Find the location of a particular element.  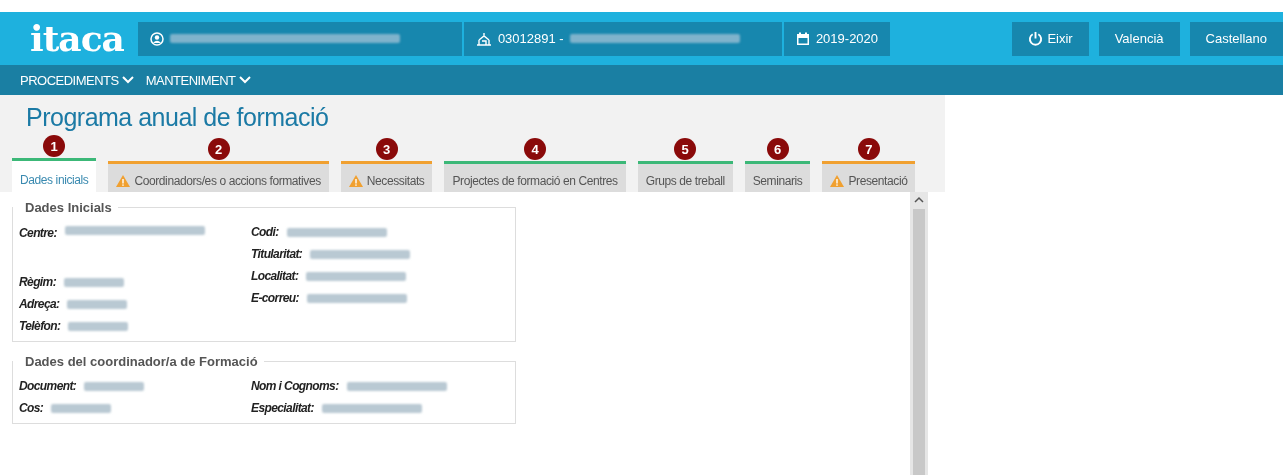

field-label: Nom i Cognoms: is located at coordinates (295, 386).